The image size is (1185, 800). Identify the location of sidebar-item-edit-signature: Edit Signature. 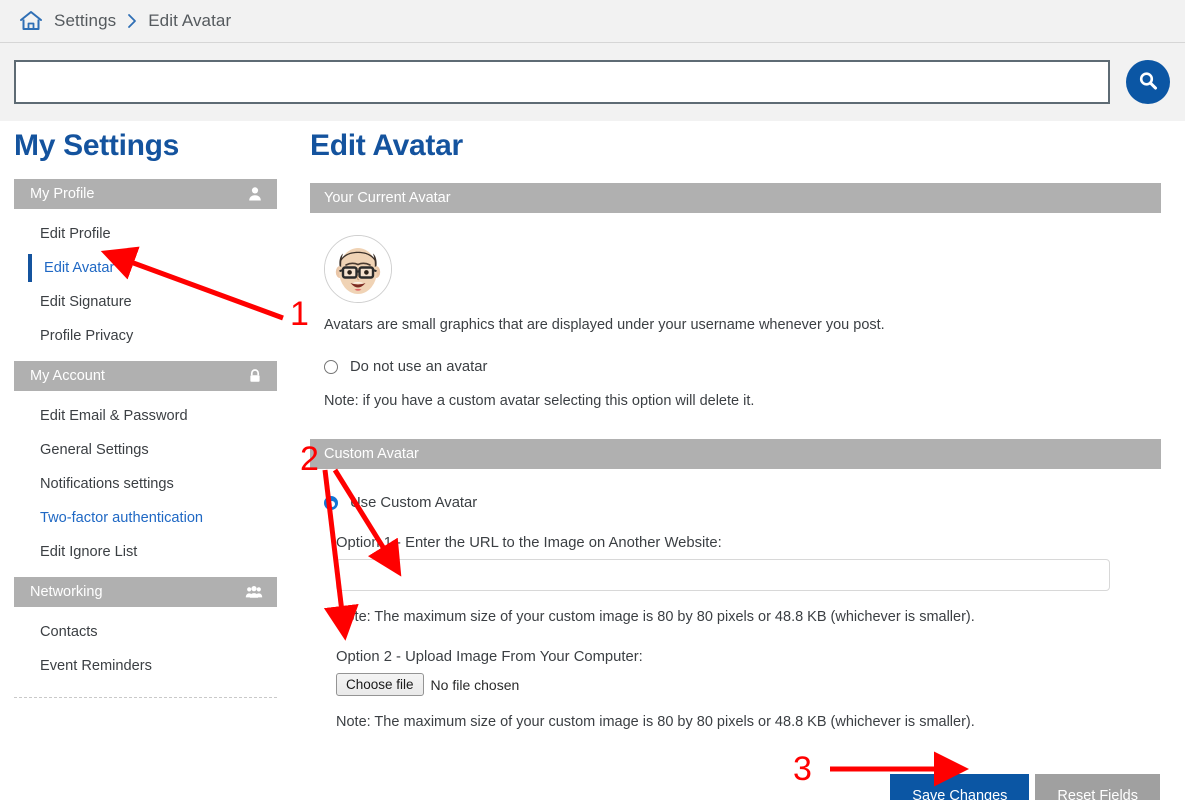
(145, 302).